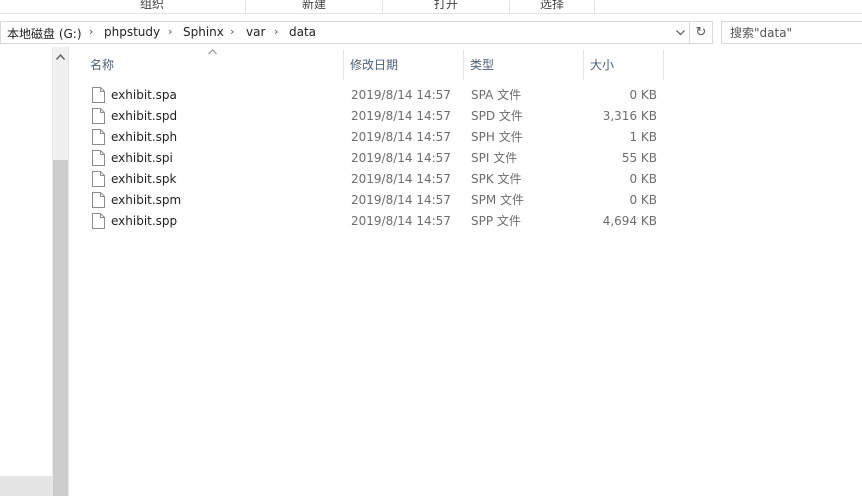  Describe the element at coordinates (496, 221) in the screenshot. I see `file-type: SPP 文件` at that location.